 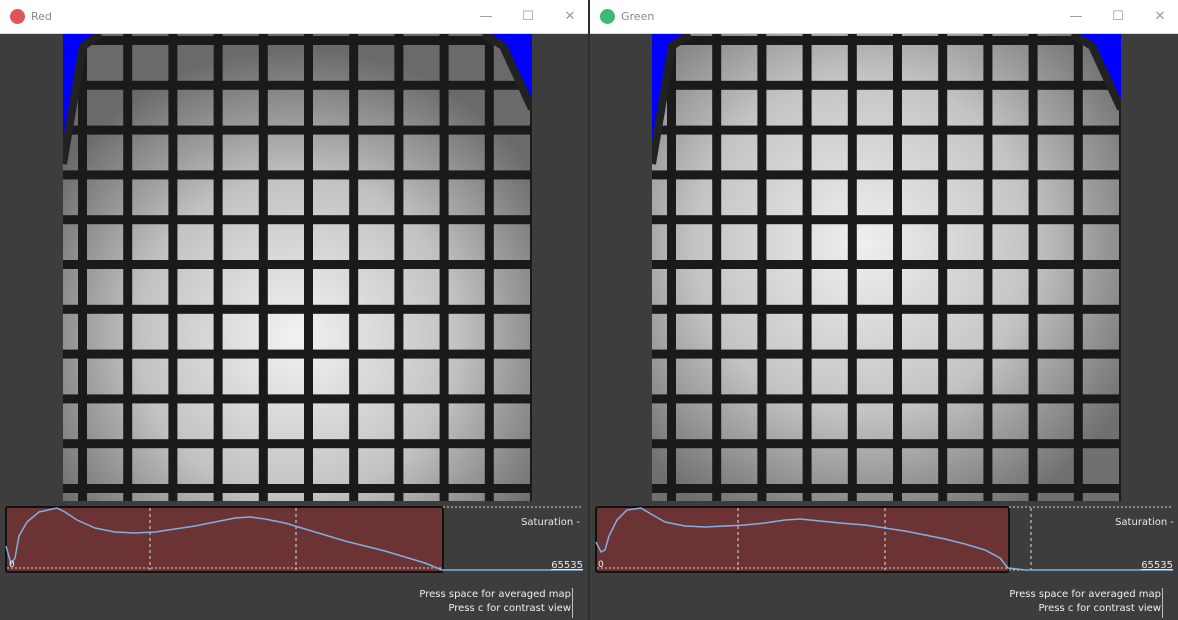 I want to click on red-hist-max-label: 65535, so click(x=567, y=565).